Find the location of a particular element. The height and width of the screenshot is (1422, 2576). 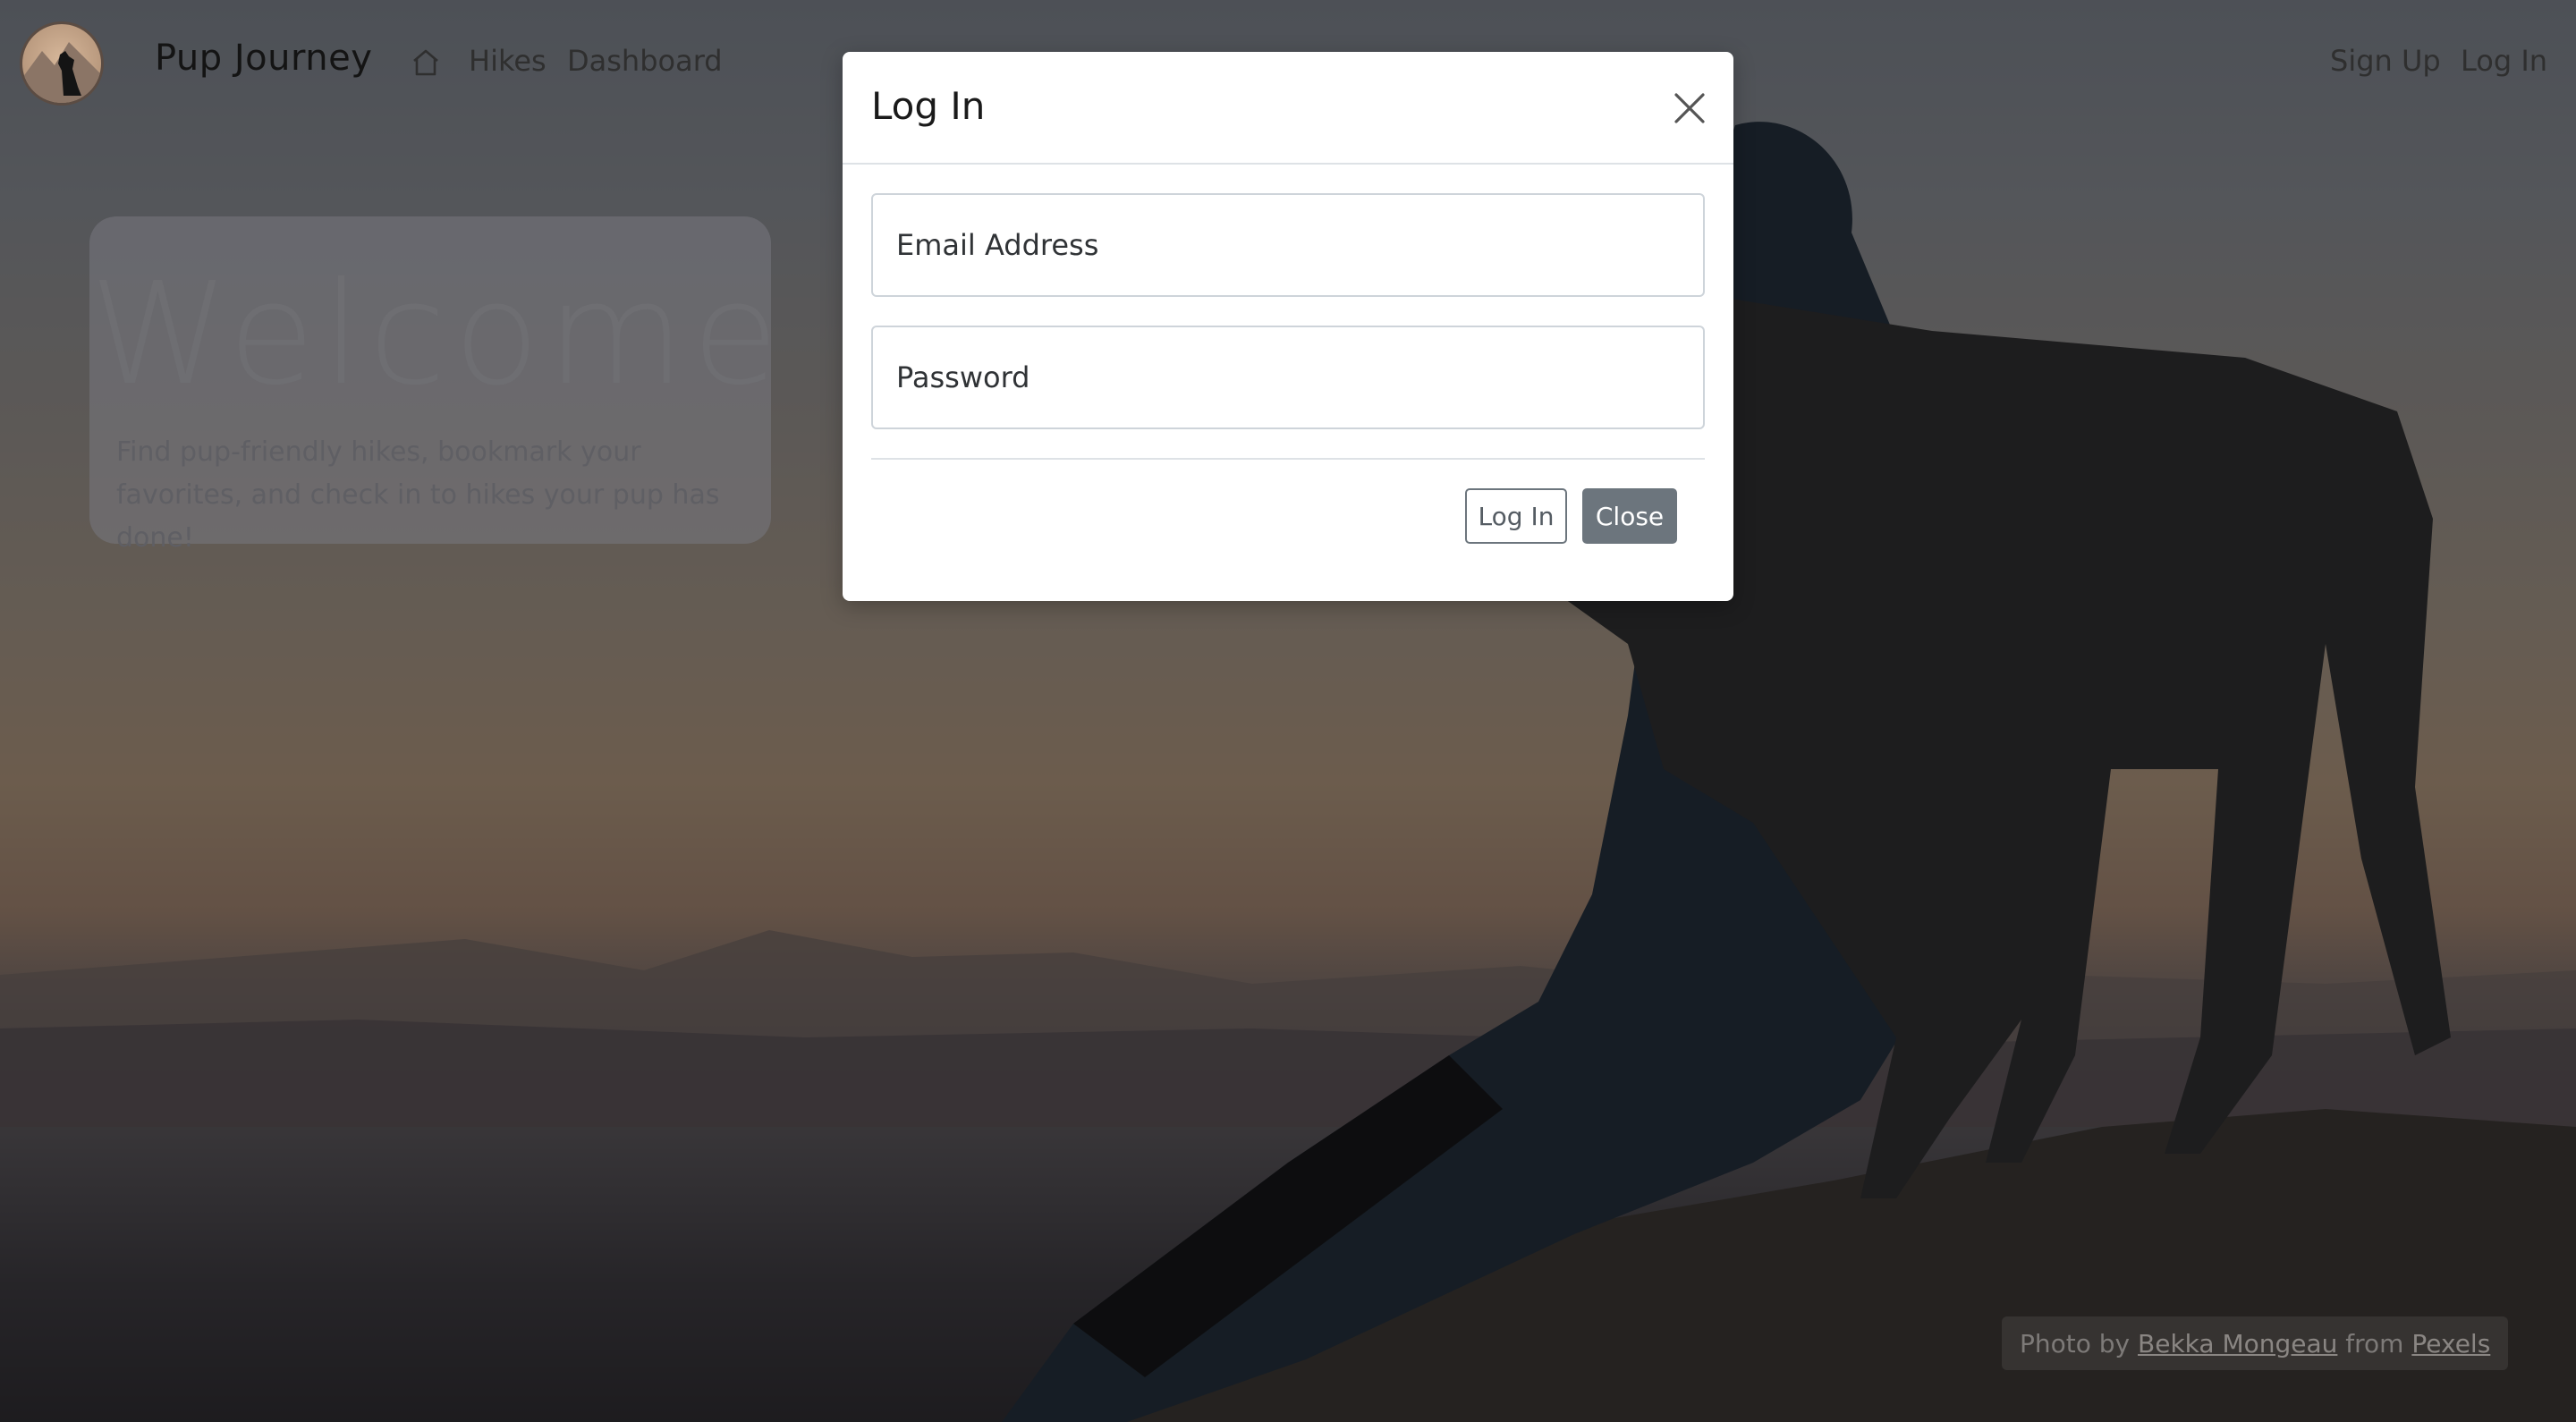

dog-mountain-logo is located at coordinates (62, 63).